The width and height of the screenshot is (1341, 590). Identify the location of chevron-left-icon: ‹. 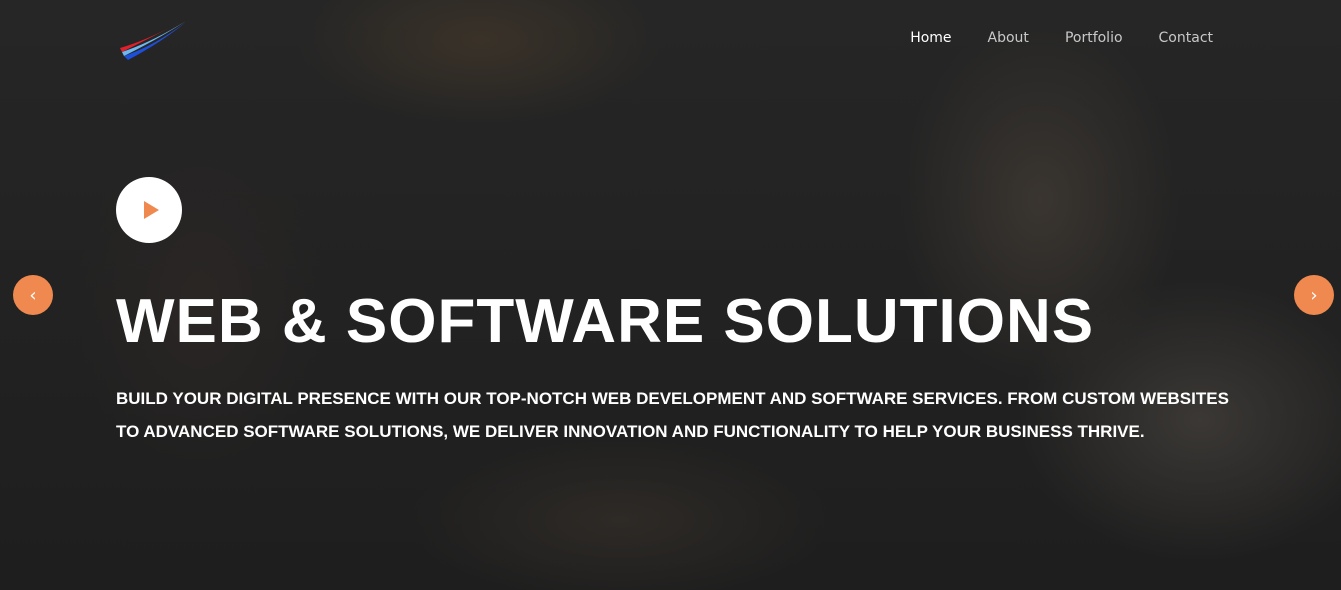
(33, 295).